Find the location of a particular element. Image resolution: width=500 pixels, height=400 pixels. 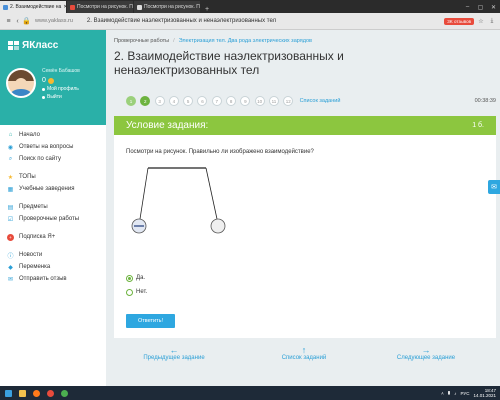

close-window-icon: ✕ is located at coordinates (493, 7).